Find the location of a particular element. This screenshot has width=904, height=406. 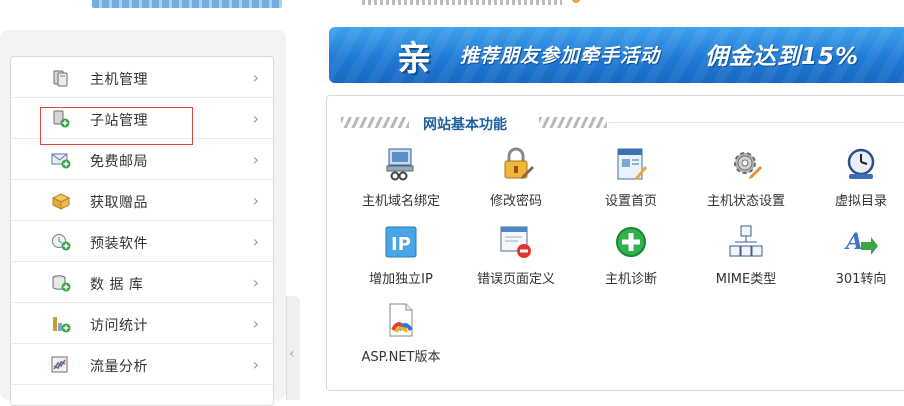

sidebar-item-label: 流量分析 is located at coordinates (119, 367).